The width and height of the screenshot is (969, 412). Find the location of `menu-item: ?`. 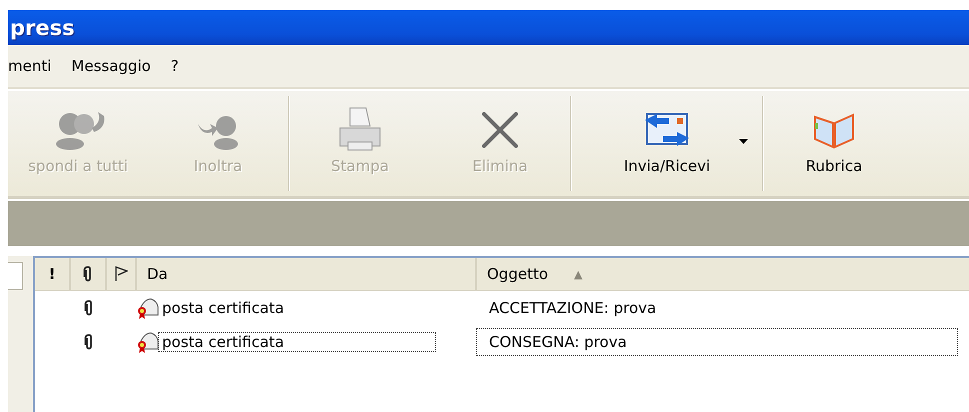

menu-item: ? is located at coordinates (174, 66).